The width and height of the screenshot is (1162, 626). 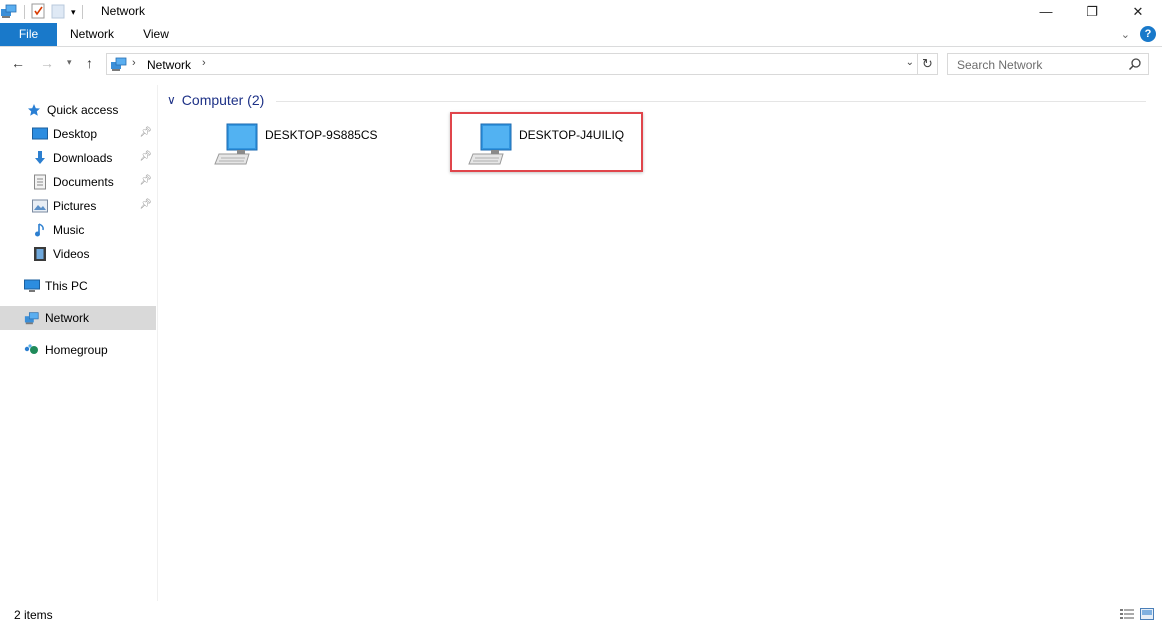 What do you see at coordinates (40, 134) in the screenshot?
I see `desktop-icon` at bounding box center [40, 134].